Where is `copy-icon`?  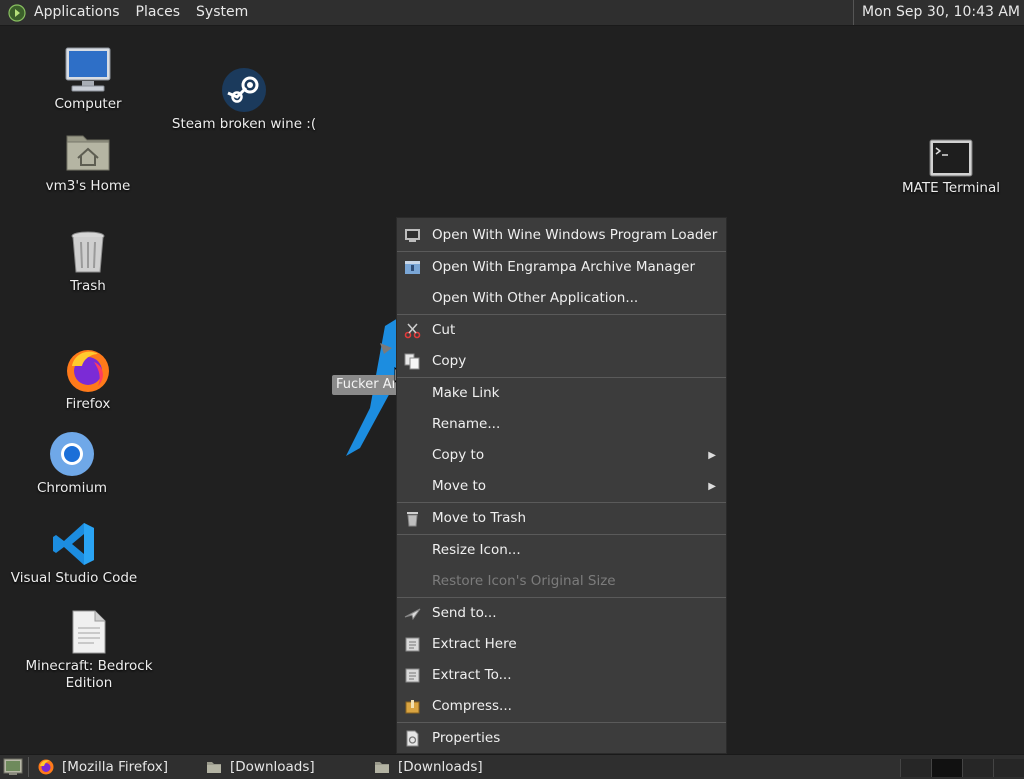 copy-icon is located at coordinates (412, 361).